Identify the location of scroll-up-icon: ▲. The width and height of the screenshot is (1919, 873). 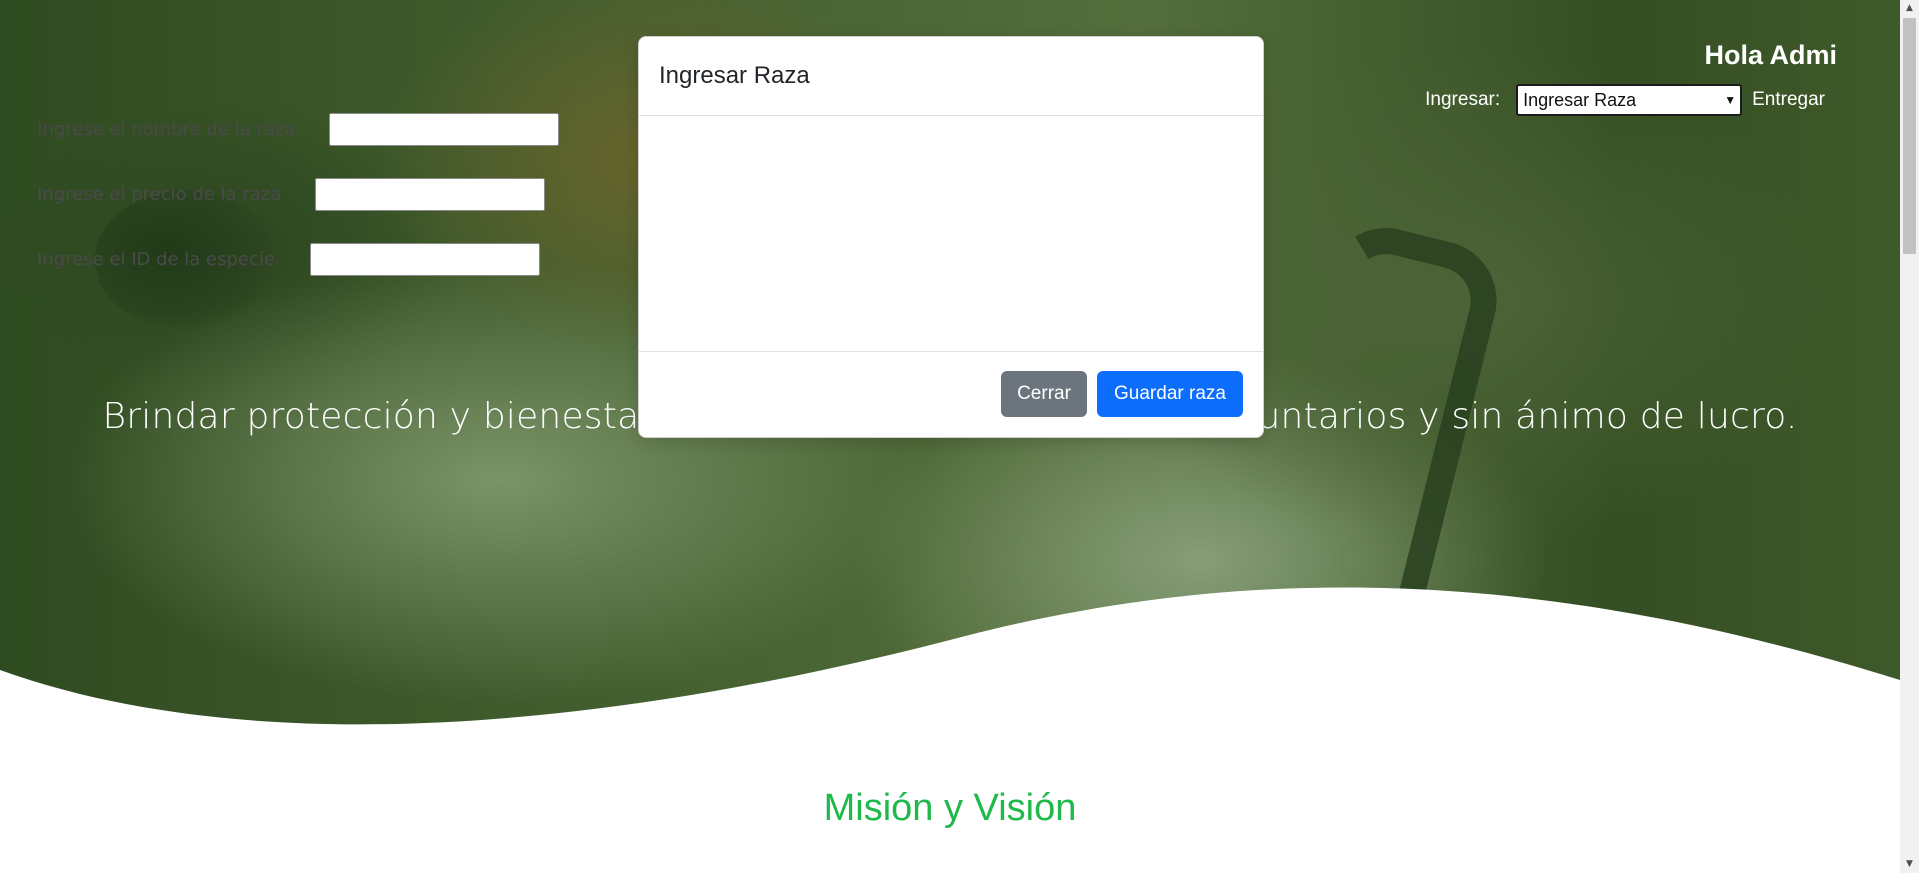
(1909, 8).